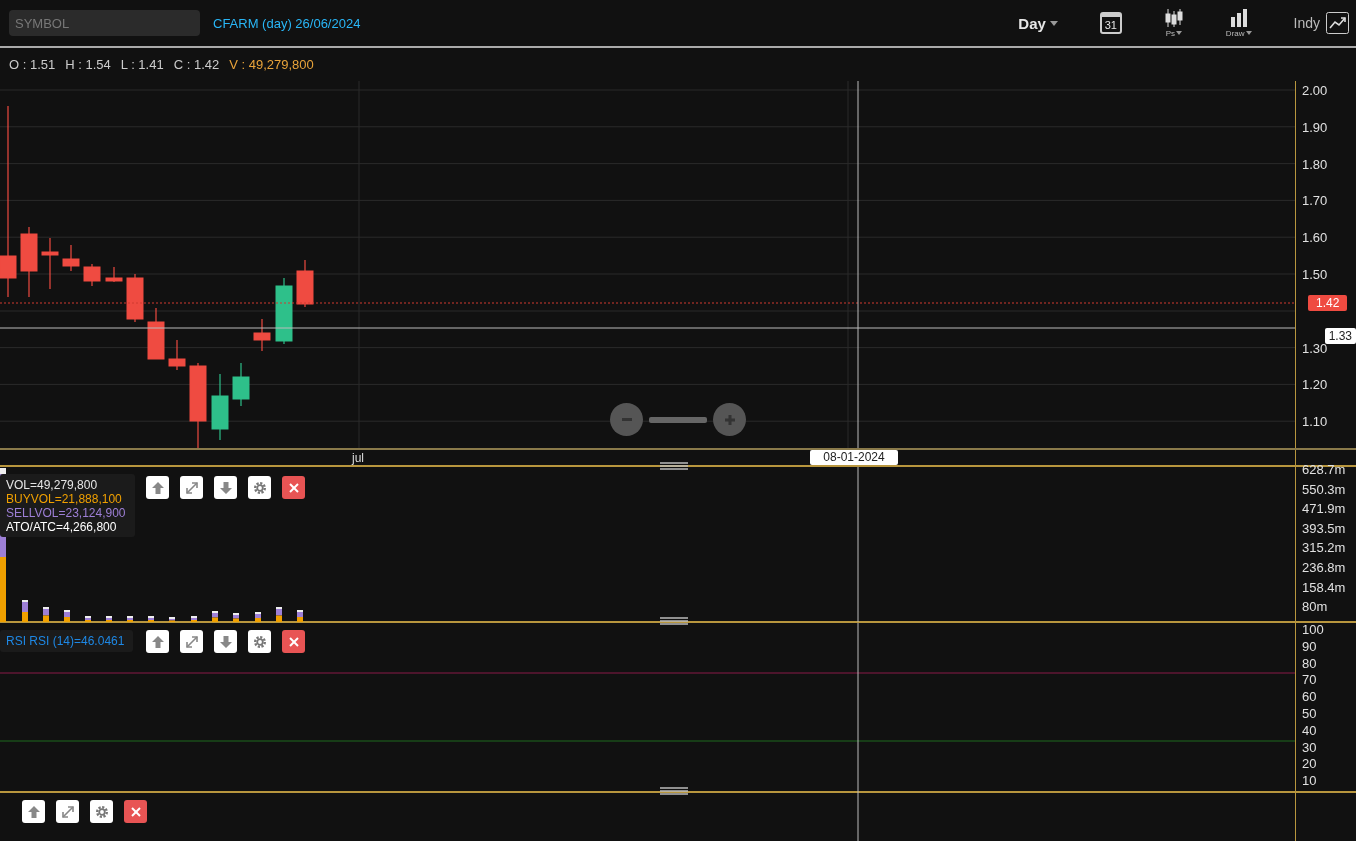 Image resolution: width=1356 pixels, height=841 pixels. Describe the element at coordinates (1309, 713) in the screenshot. I see `axis-tick-label: 50` at that location.